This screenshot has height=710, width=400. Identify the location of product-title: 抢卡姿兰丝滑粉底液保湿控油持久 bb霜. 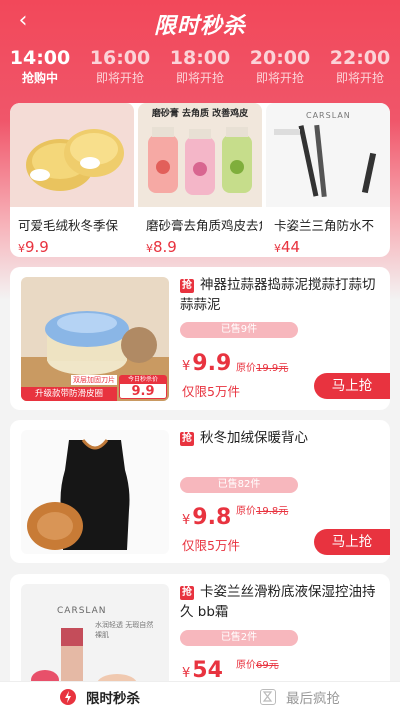
(278, 602).